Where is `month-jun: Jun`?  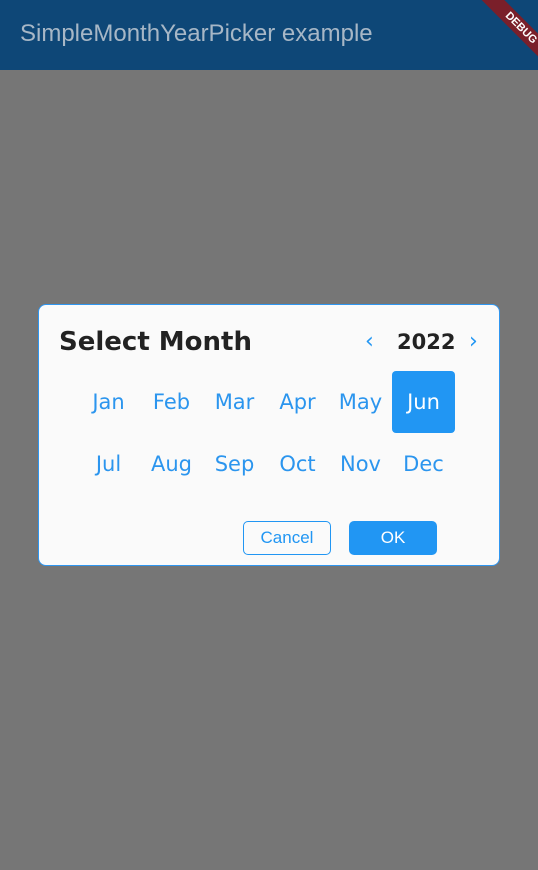
month-jun: Jun is located at coordinates (423, 402).